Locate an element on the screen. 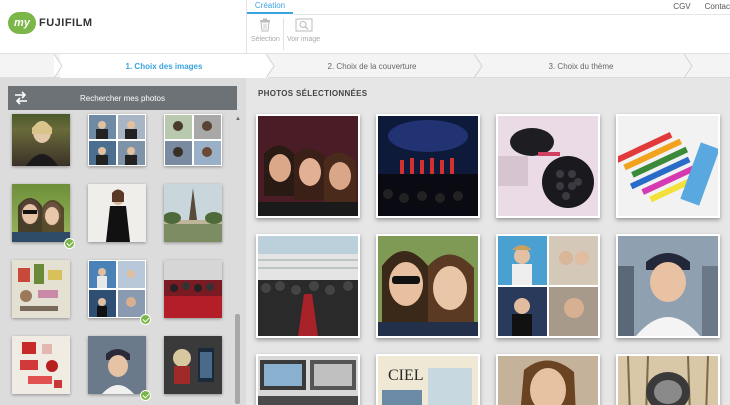 Image resolution: width=730 pixels, height=405 pixels. top-links: CGV Contac is located at coordinates (694, 6).